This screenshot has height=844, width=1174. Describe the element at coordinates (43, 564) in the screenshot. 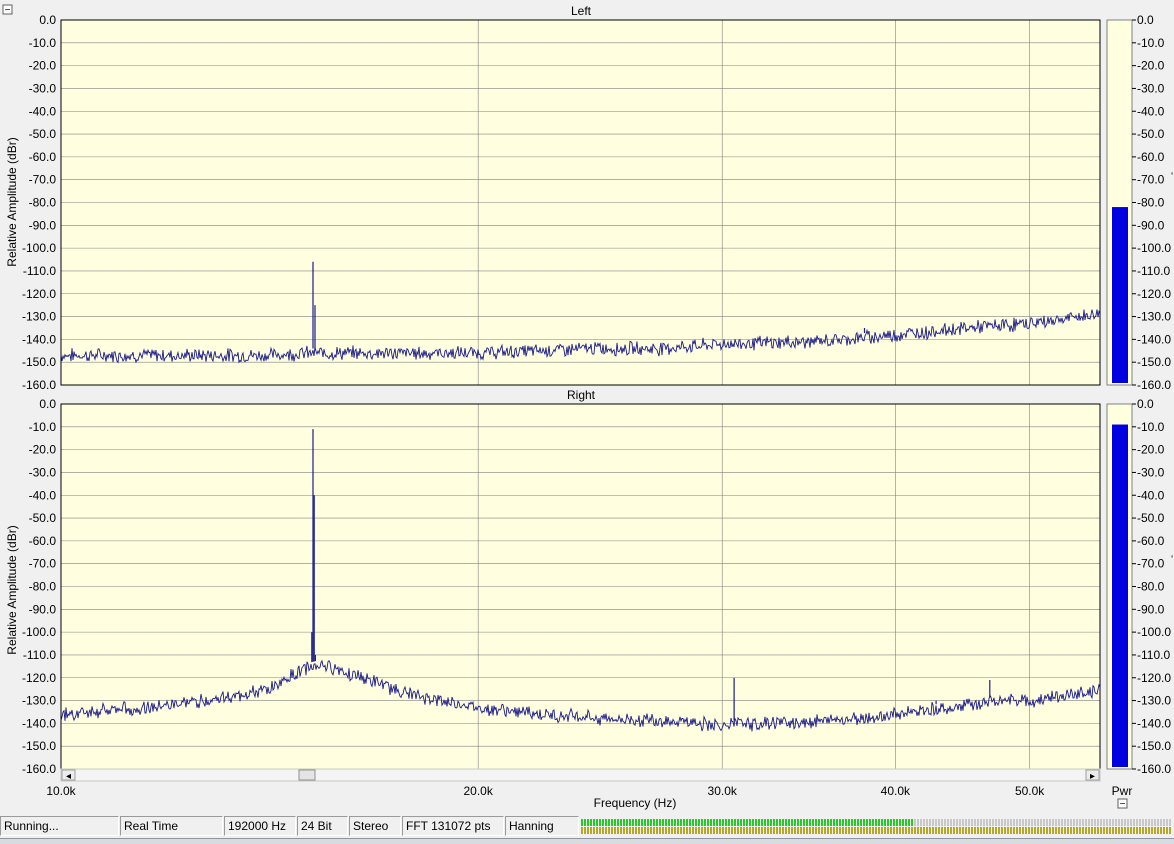

I see `y-tick-label: -70.0` at that location.